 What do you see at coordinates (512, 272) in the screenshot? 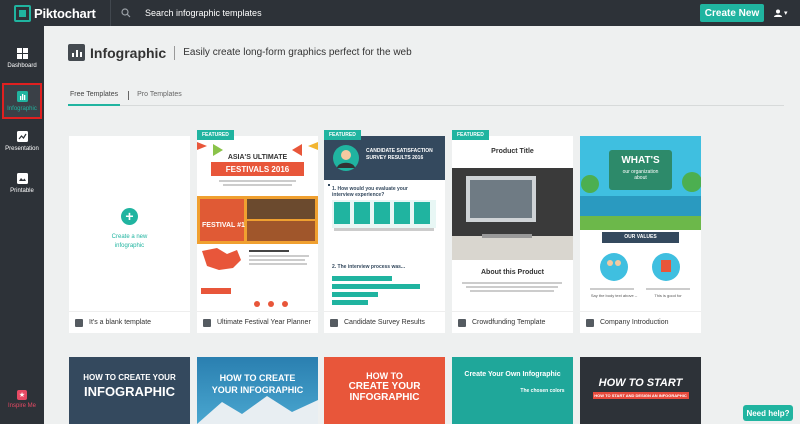
I see `thumb-title: About this Product` at bounding box center [512, 272].